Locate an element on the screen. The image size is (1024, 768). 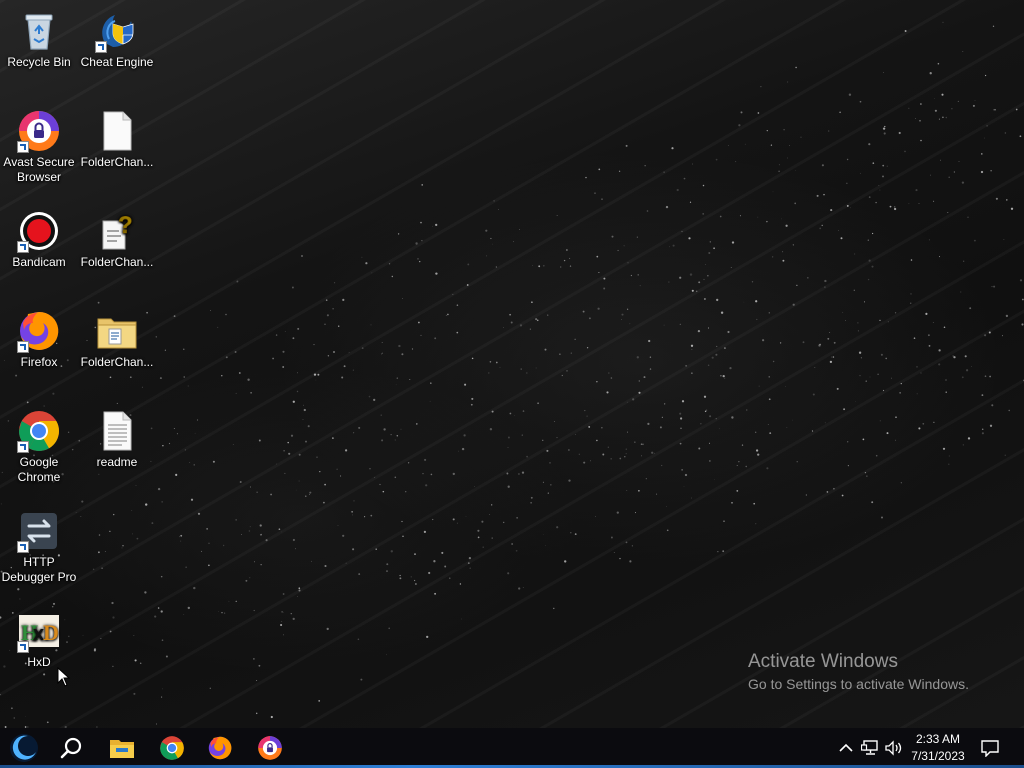
avast-secure-browser-icon is located at coordinates (270, 748).